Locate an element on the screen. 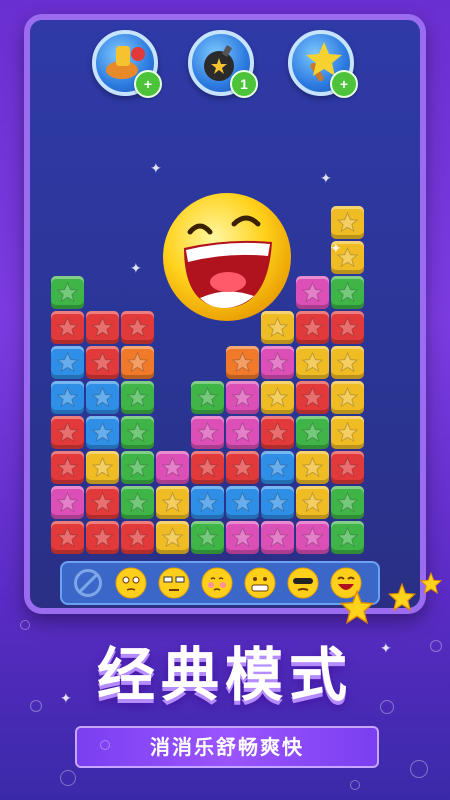  paint-brush-booster-button: + is located at coordinates (127, 64).